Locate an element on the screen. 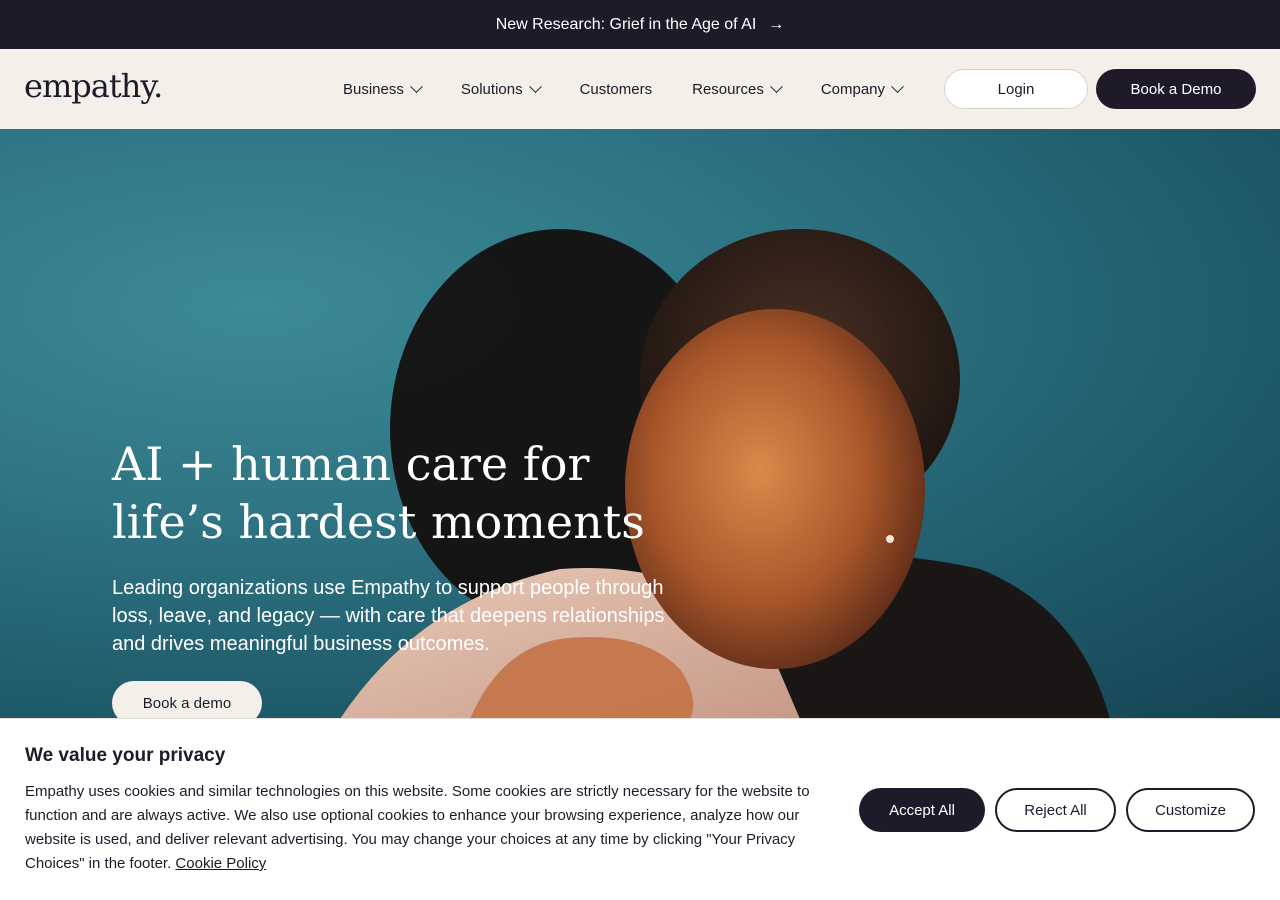 Image resolution: width=1280 pixels, height=900 pixels. arrow-right-icon: → is located at coordinates (776, 24).